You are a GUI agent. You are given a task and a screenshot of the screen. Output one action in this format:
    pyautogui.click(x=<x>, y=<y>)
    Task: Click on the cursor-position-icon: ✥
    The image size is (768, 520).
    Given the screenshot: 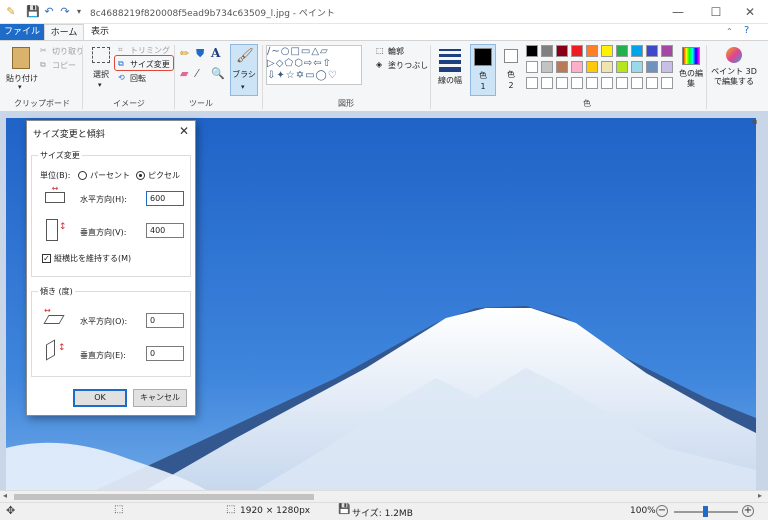 What is the action you would take?
    pyautogui.click(x=11, y=510)
    